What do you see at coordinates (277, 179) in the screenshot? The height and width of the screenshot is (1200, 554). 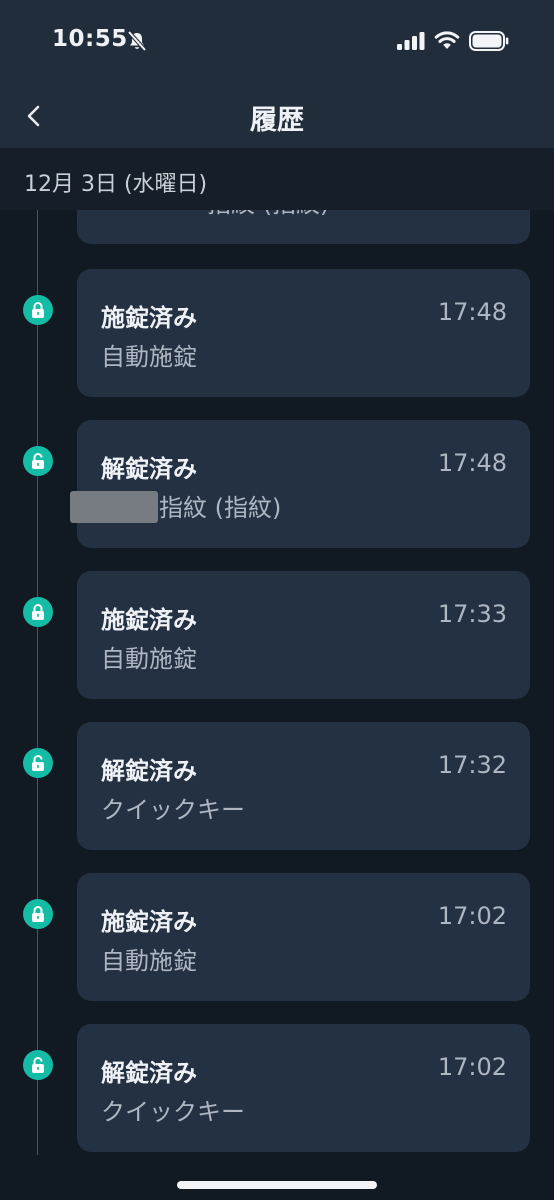 I see `date-section-header: 12月 3日 (水曜日)` at bounding box center [277, 179].